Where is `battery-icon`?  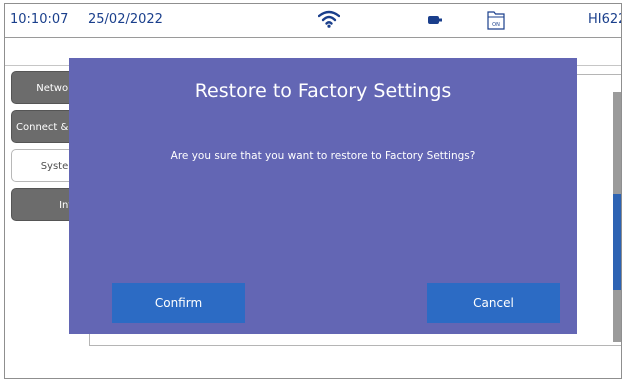
battery-icon is located at coordinates (435, 20).